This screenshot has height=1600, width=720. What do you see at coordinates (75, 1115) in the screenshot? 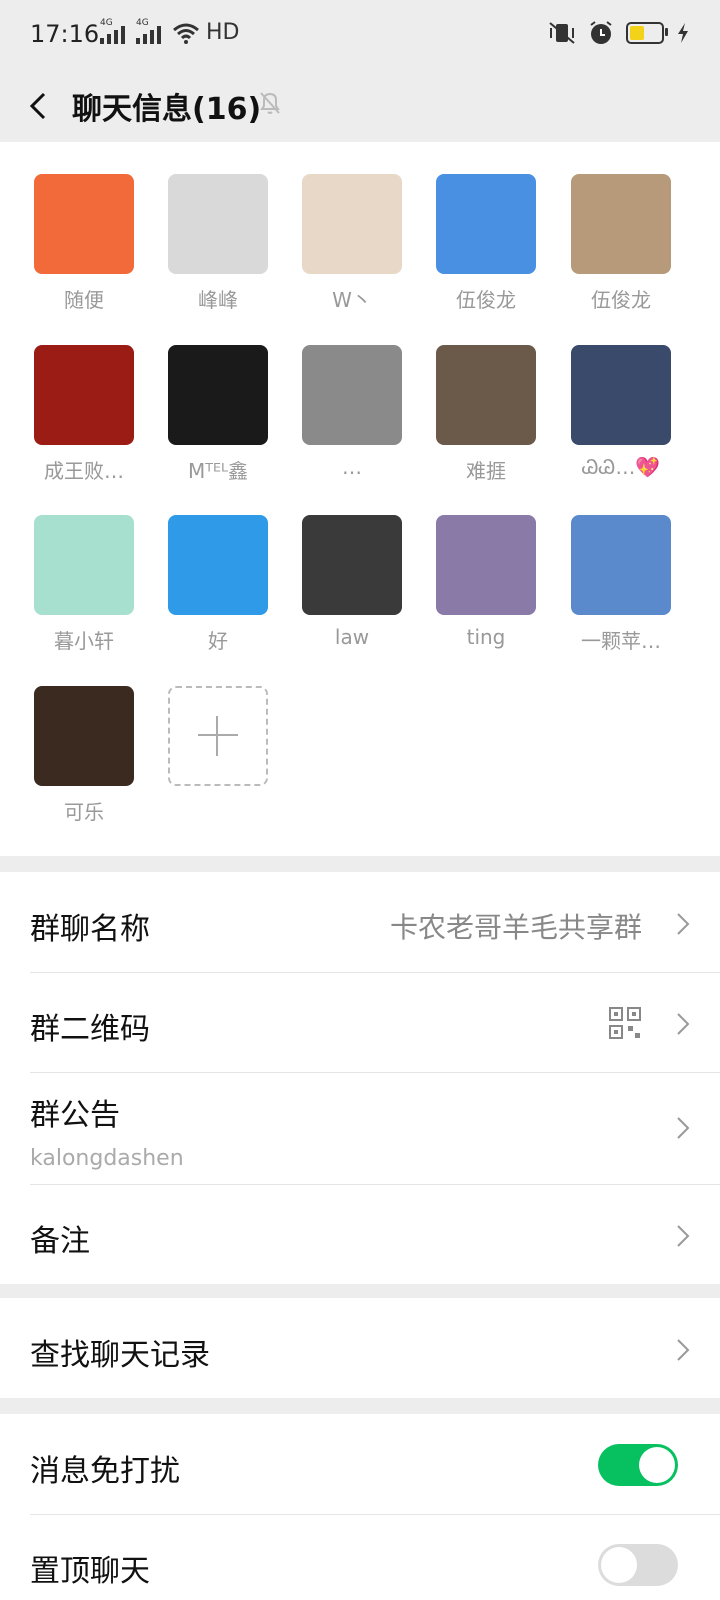
I see `announcement-label: 群公告` at bounding box center [75, 1115].